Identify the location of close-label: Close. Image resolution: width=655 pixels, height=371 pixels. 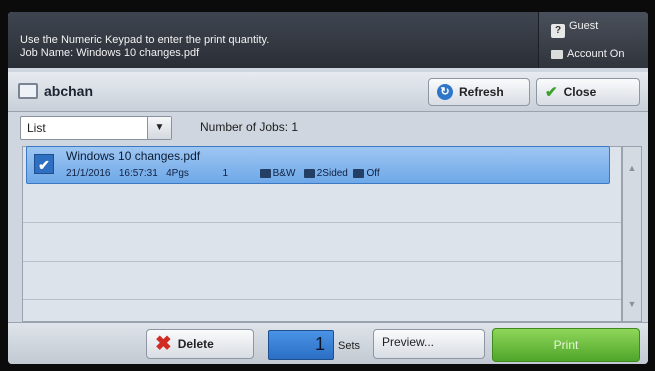
(580, 92).